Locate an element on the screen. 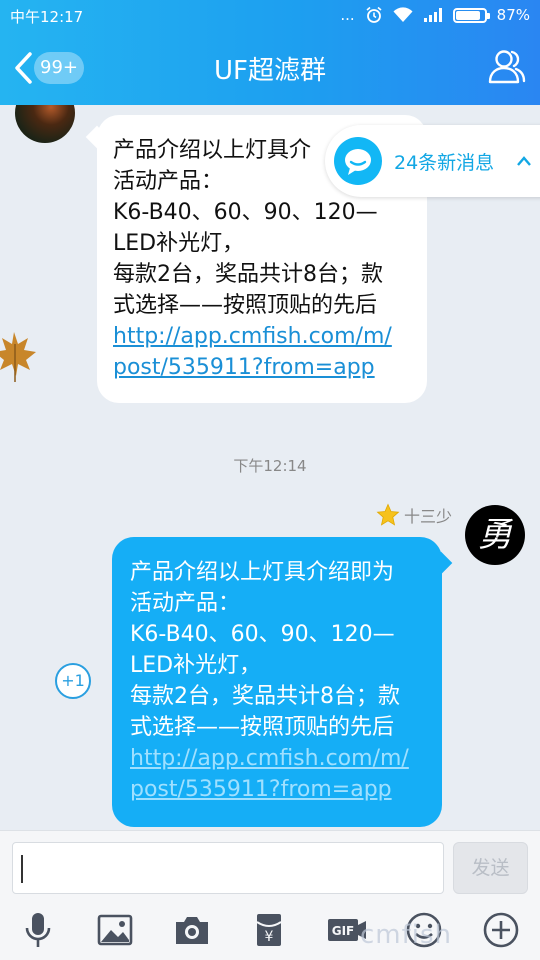 The height and width of the screenshot is (960, 540). timestamp: 下午12:14 is located at coordinates (270, 466).